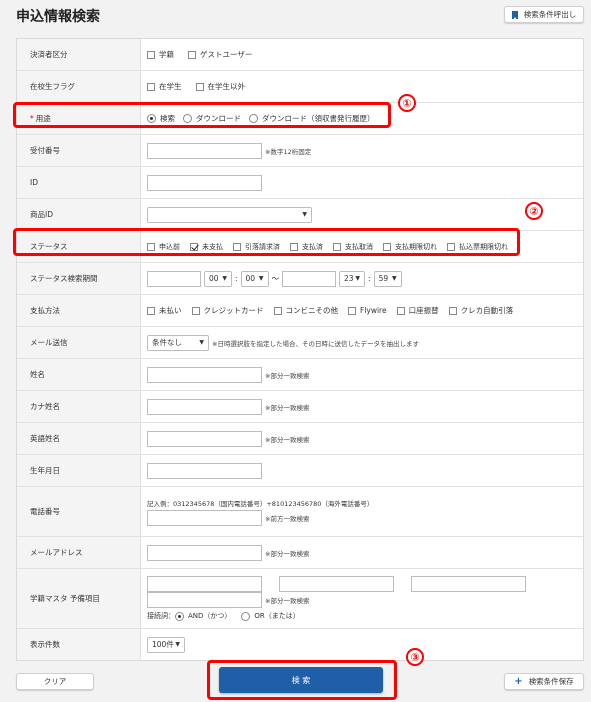  Describe the element at coordinates (164, 86) in the screenshot. I see `checkbox-enrolled: 在学生` at that location.